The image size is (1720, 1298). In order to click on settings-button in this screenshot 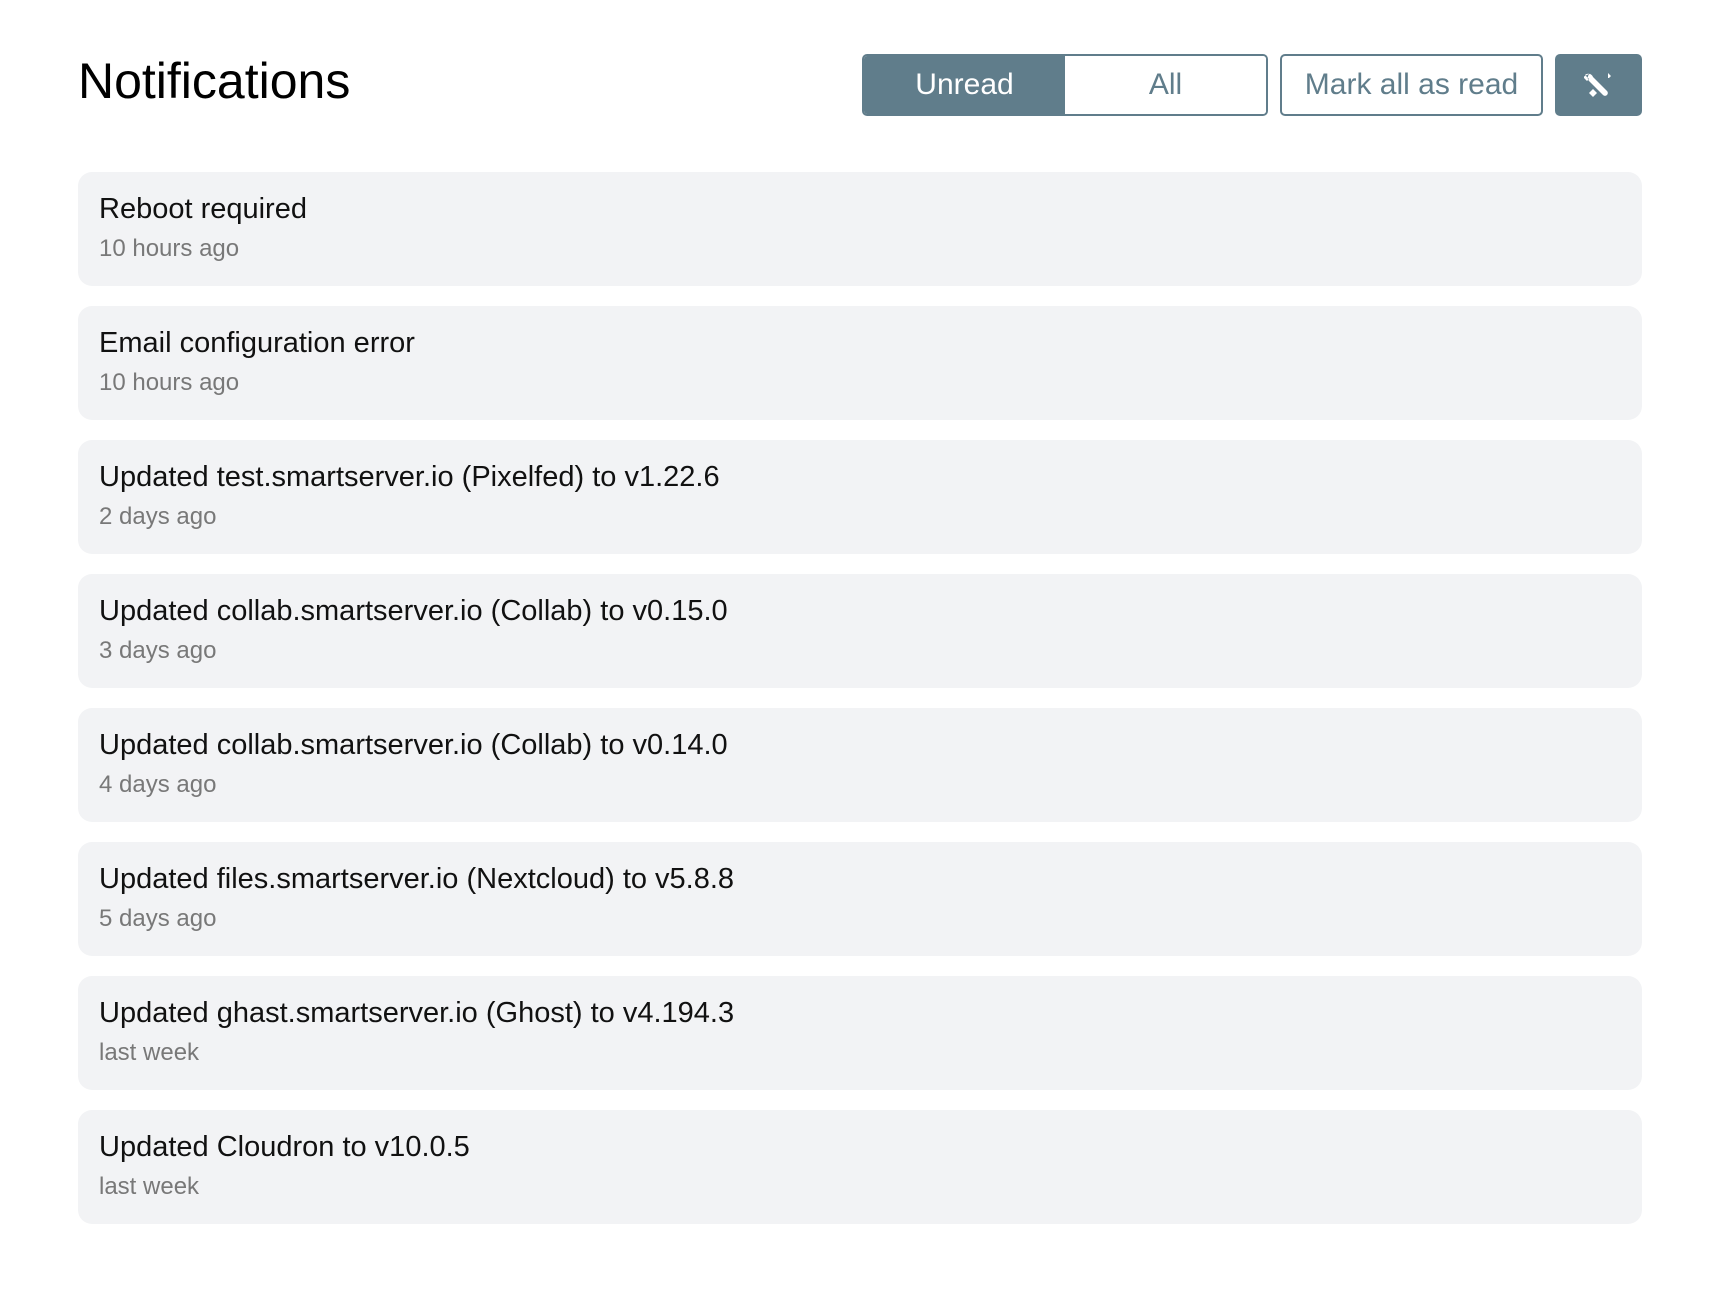, I will do `click(1598, 85)`.